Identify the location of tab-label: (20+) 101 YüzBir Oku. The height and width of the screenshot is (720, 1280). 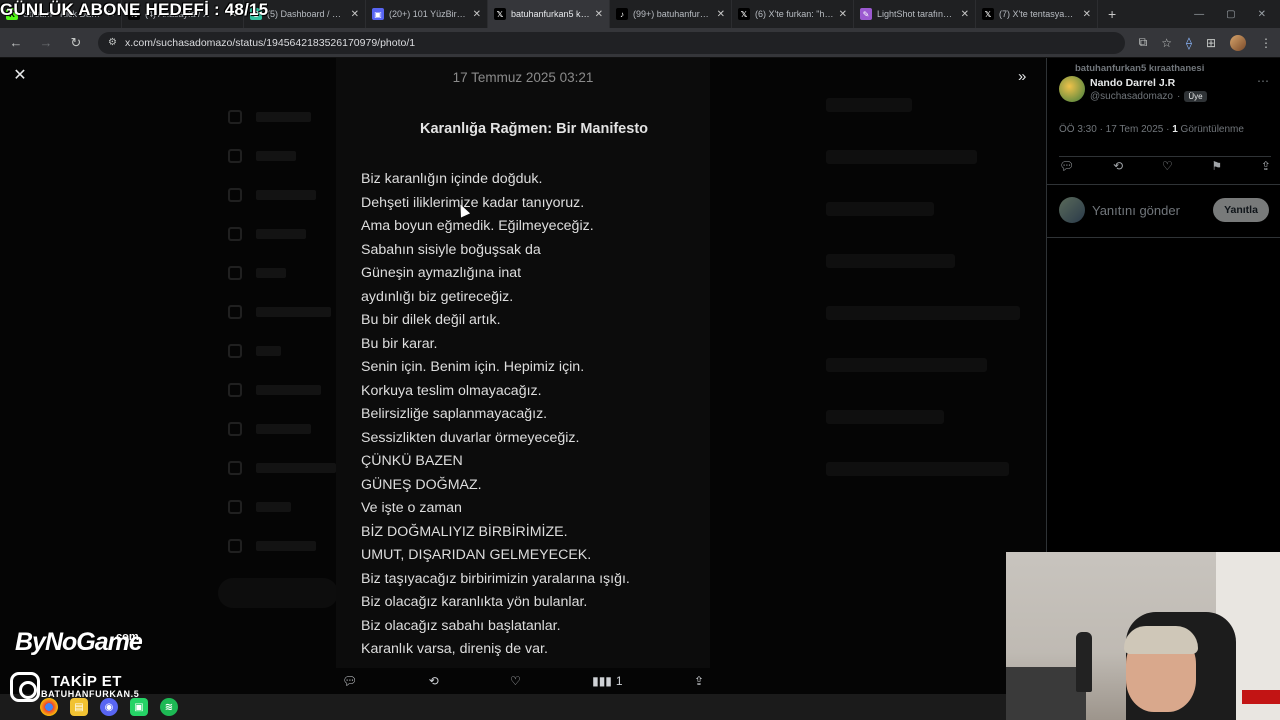
(428, 14).